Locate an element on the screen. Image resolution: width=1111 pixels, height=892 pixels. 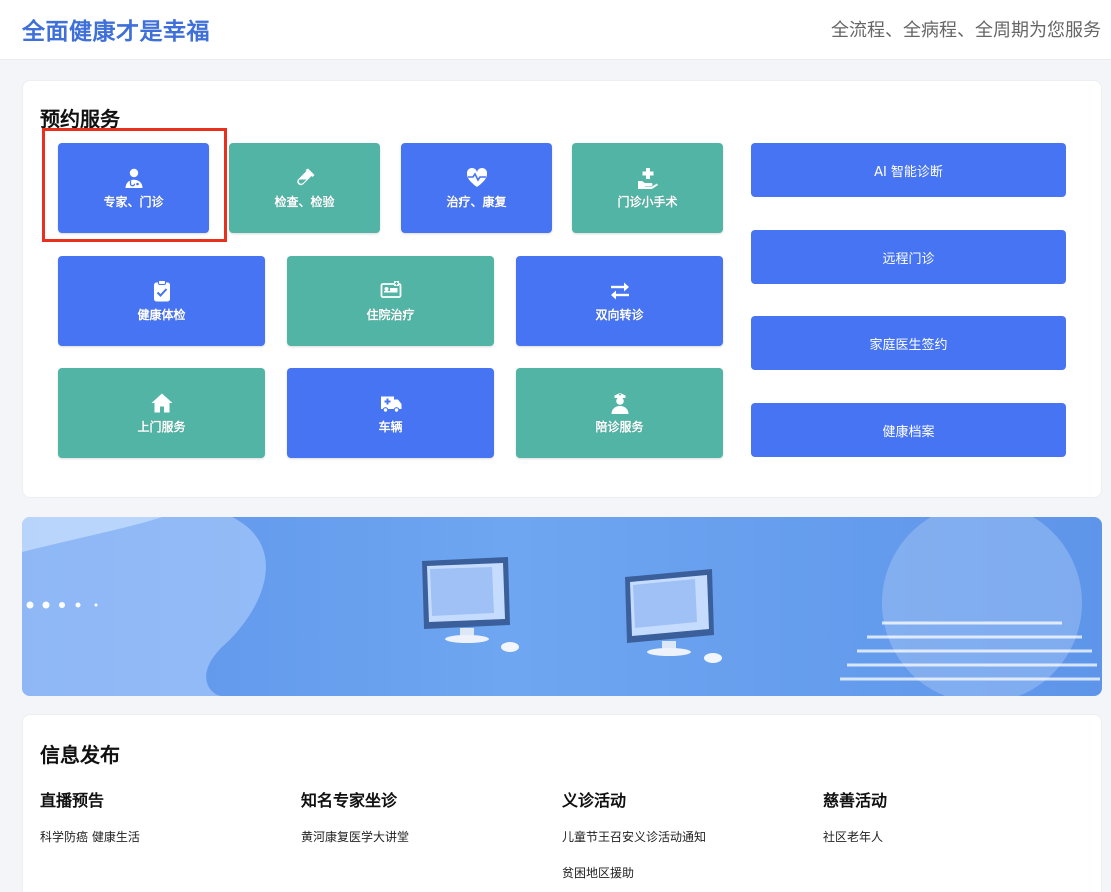
ambulance-icon is located at coordinates (390, 404).